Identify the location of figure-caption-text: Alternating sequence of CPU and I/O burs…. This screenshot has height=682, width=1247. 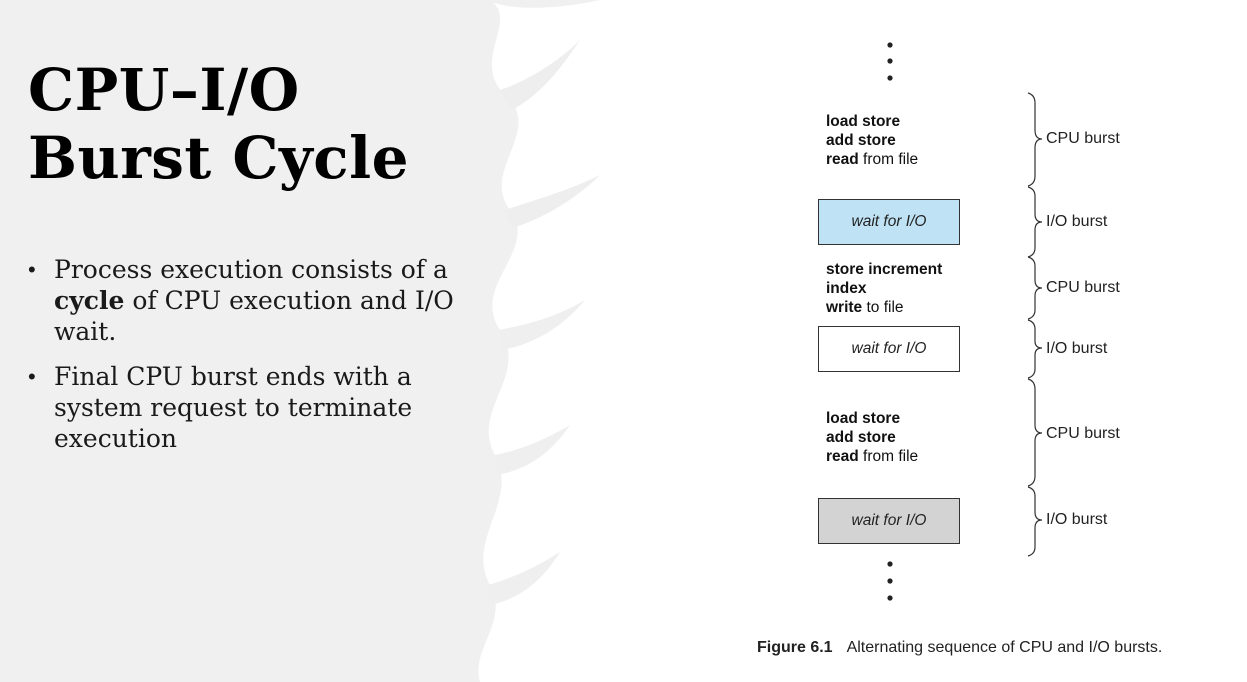
(1004, 647).